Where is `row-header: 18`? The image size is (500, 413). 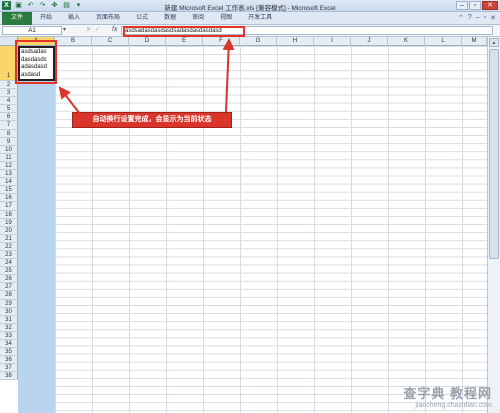 row-header: 18 is located at coordinates (9, 214).